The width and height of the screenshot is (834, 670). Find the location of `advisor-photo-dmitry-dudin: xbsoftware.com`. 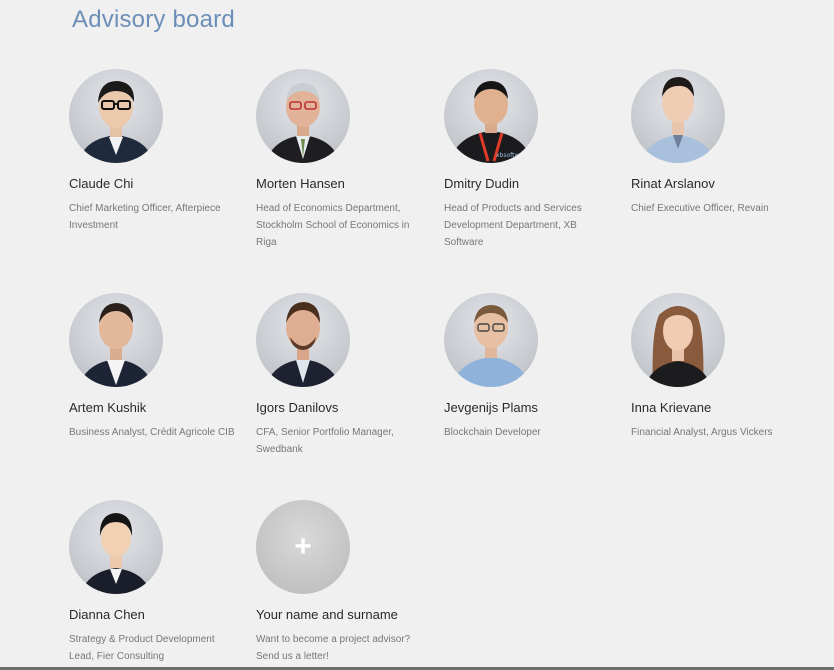

advisor-photo-dmitry-dudin: xbsoftware.com is located at coordinates (491, 116).